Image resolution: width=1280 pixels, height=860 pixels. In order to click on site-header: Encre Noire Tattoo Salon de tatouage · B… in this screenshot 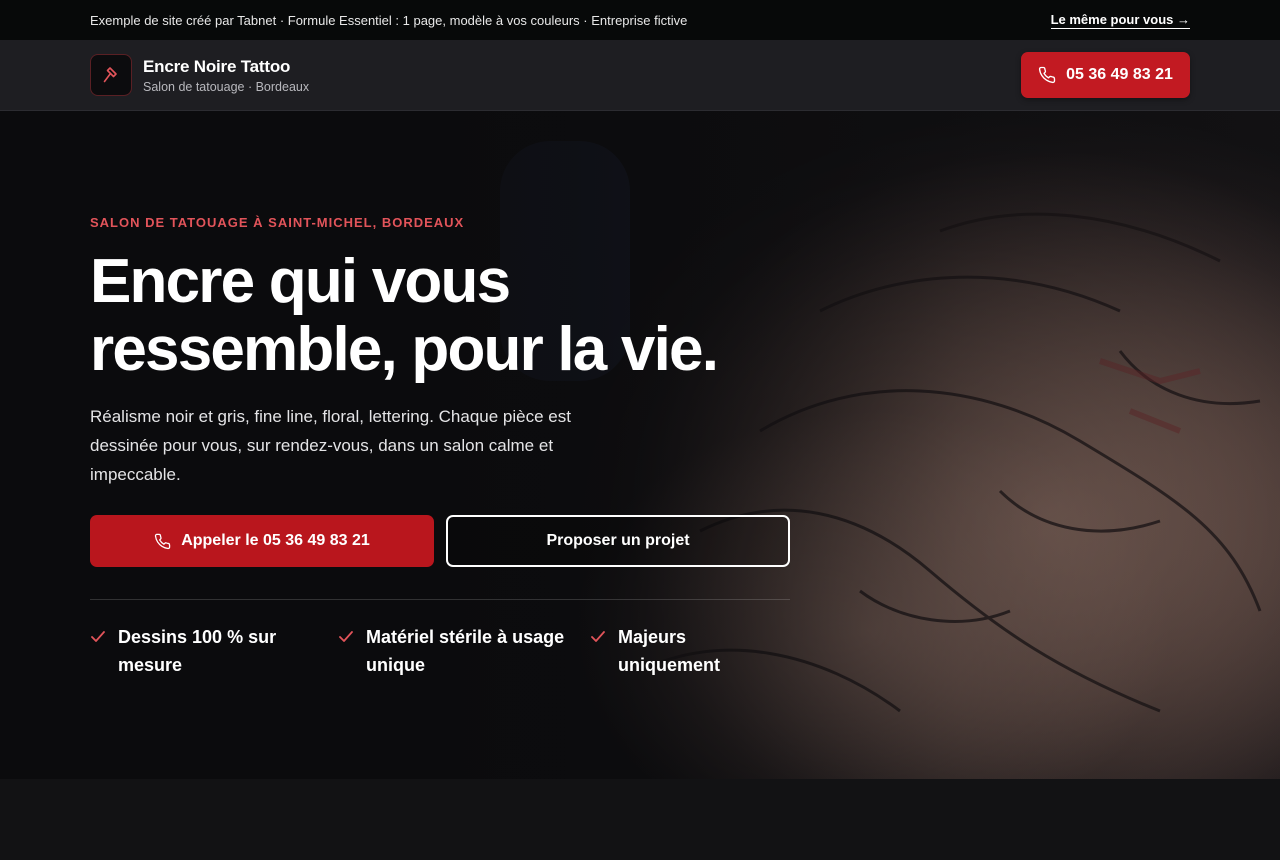, I will do `click(640, 75)`.